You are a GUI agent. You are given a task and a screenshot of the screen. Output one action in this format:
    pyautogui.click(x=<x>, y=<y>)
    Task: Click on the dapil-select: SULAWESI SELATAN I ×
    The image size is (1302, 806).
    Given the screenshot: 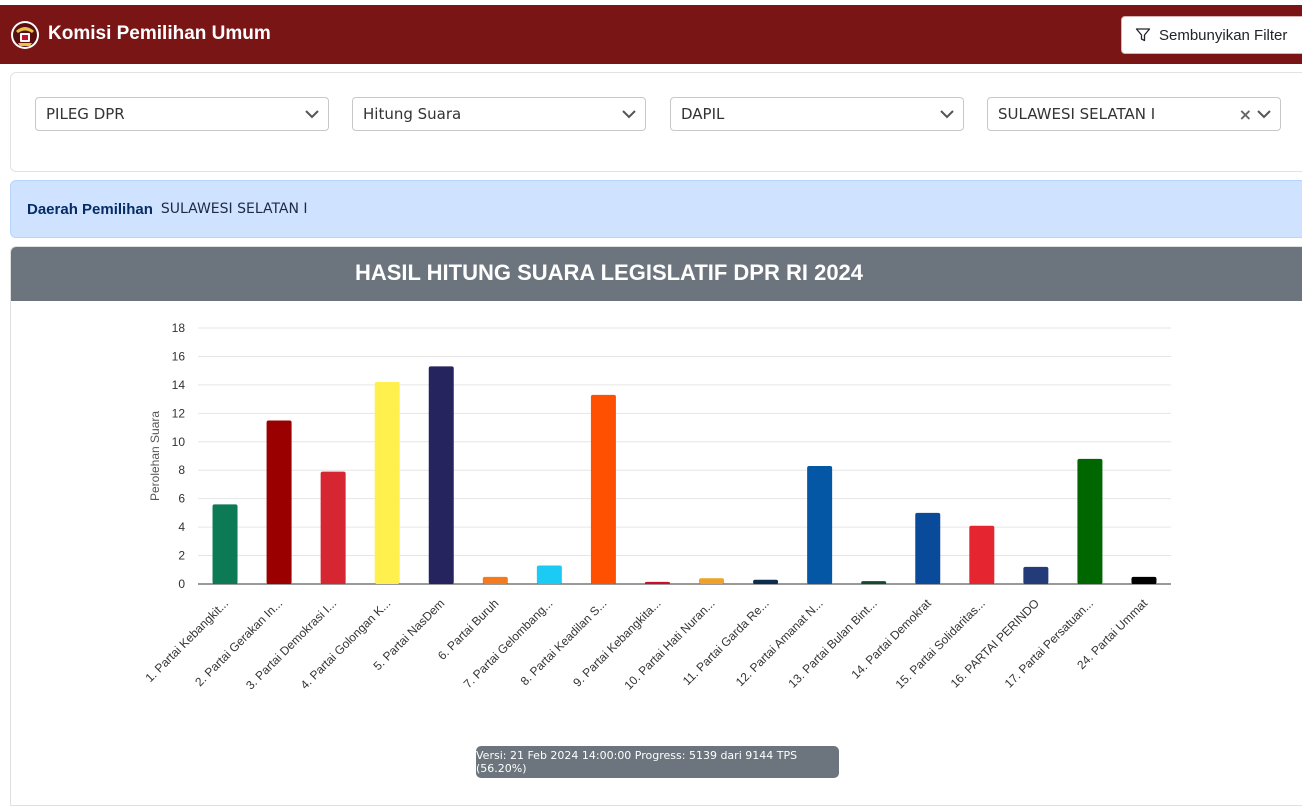 What is the action you would take?
    pyautogui.click(x=1134, y=114)
    